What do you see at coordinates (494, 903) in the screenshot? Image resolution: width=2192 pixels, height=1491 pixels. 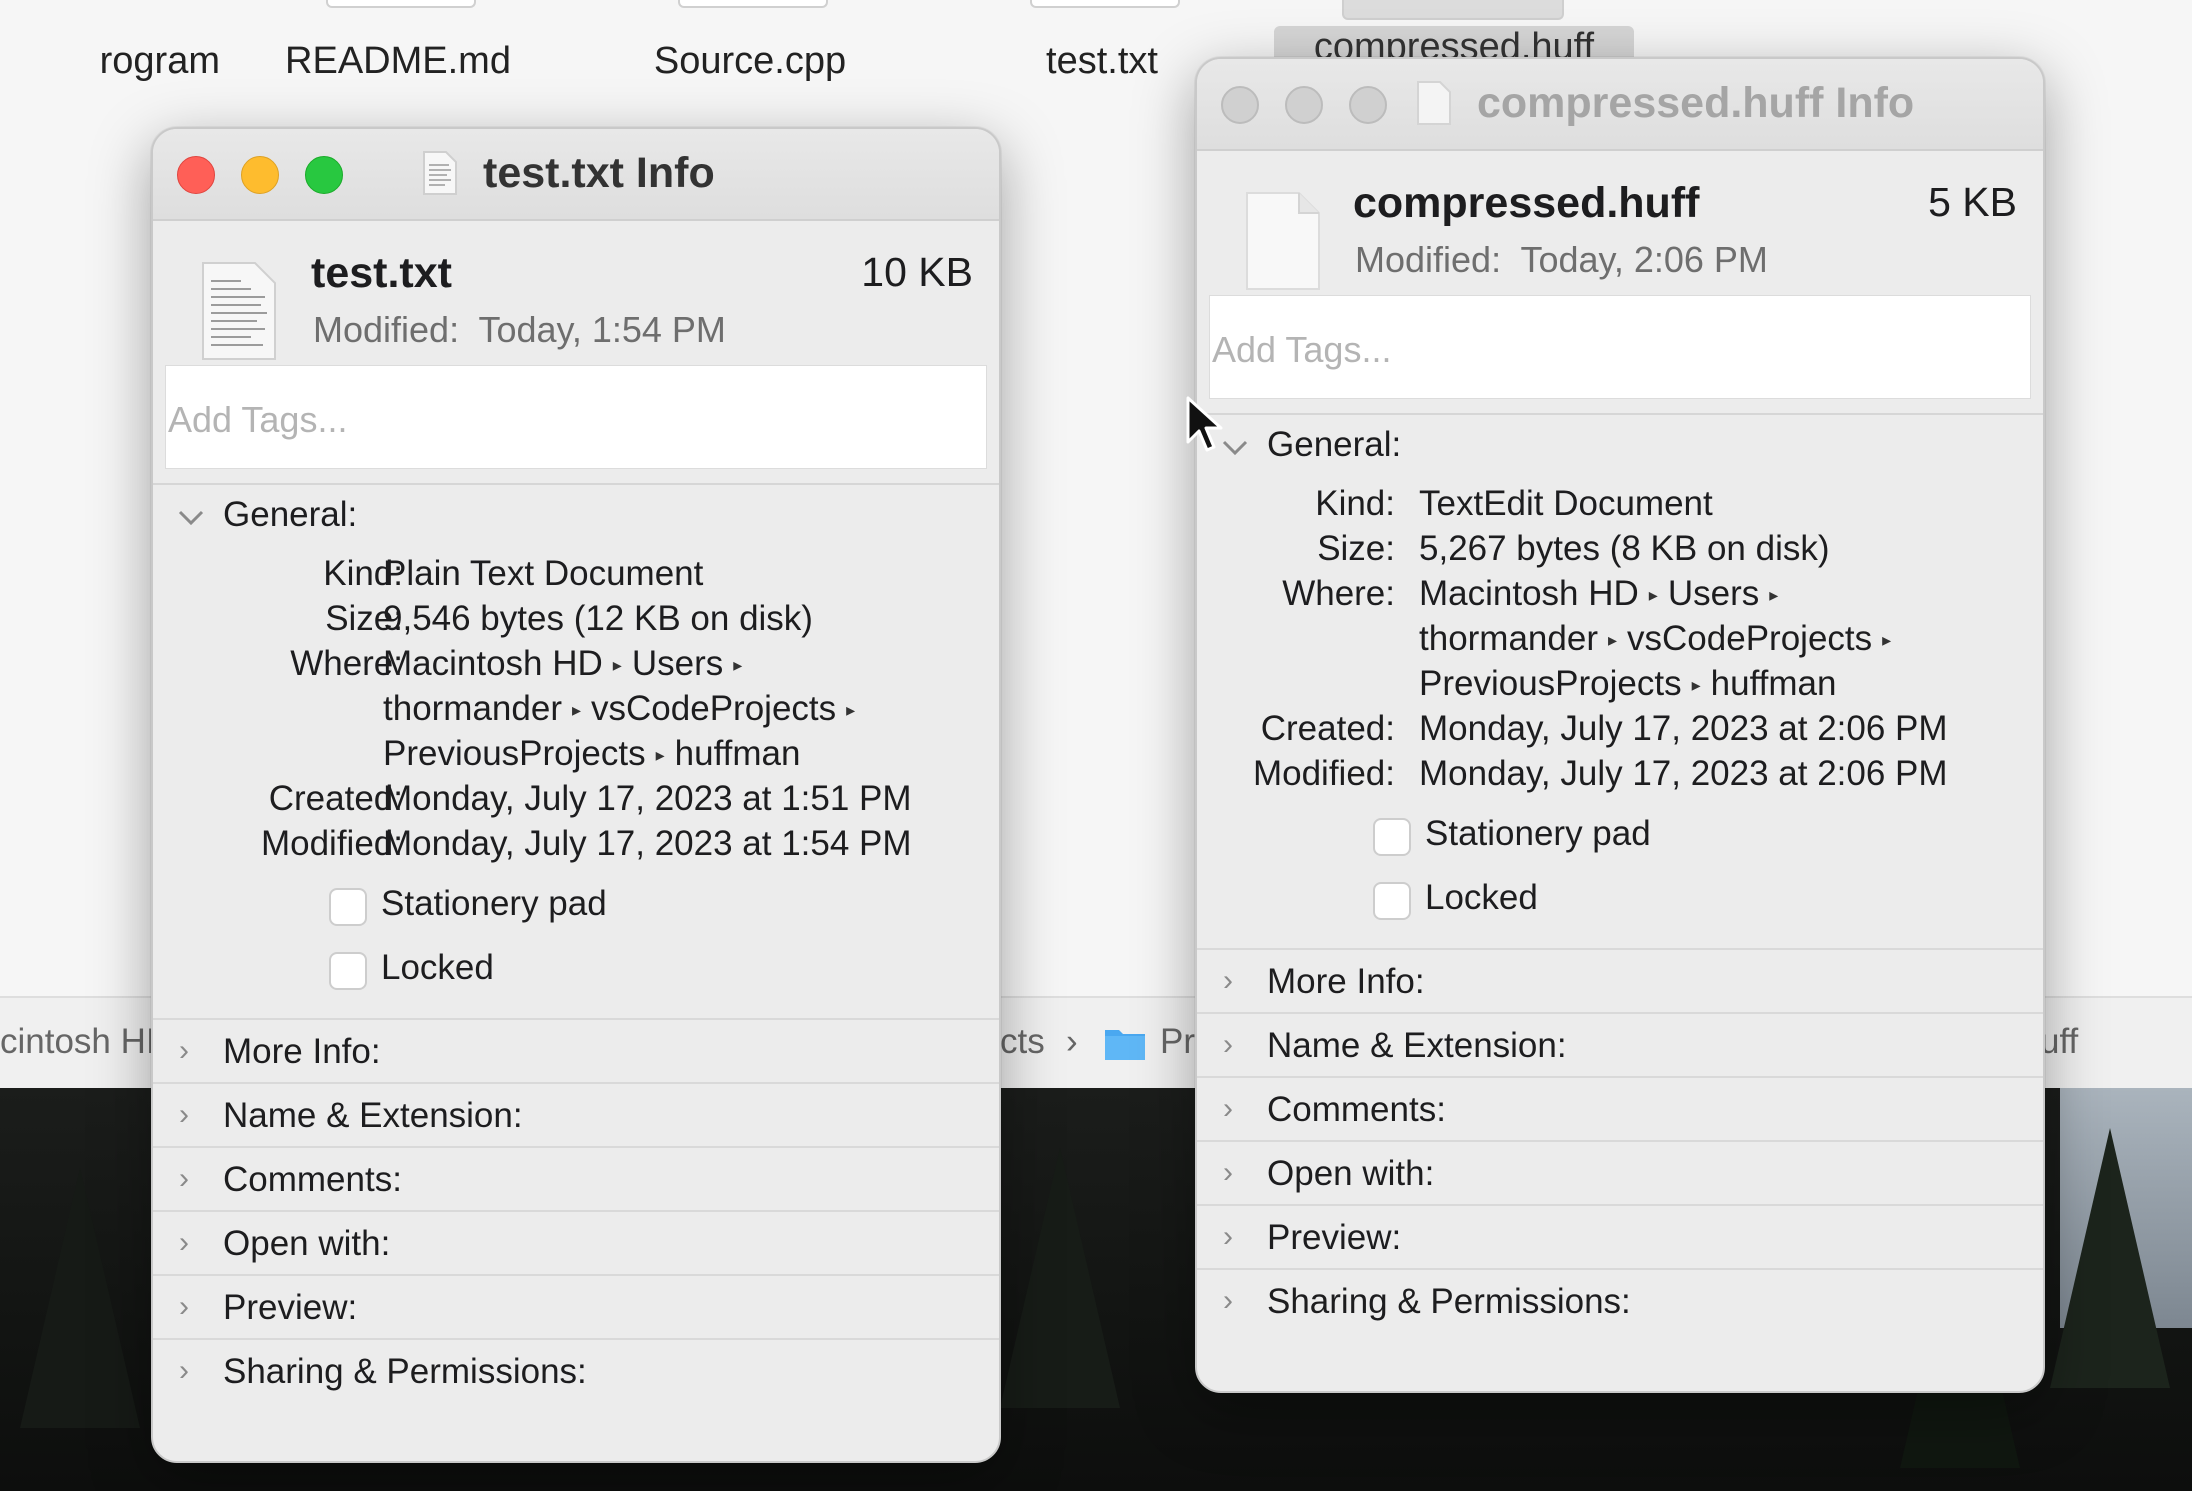 I see `checkbox-label: Stationery pad` at bounding box center [494, 903].